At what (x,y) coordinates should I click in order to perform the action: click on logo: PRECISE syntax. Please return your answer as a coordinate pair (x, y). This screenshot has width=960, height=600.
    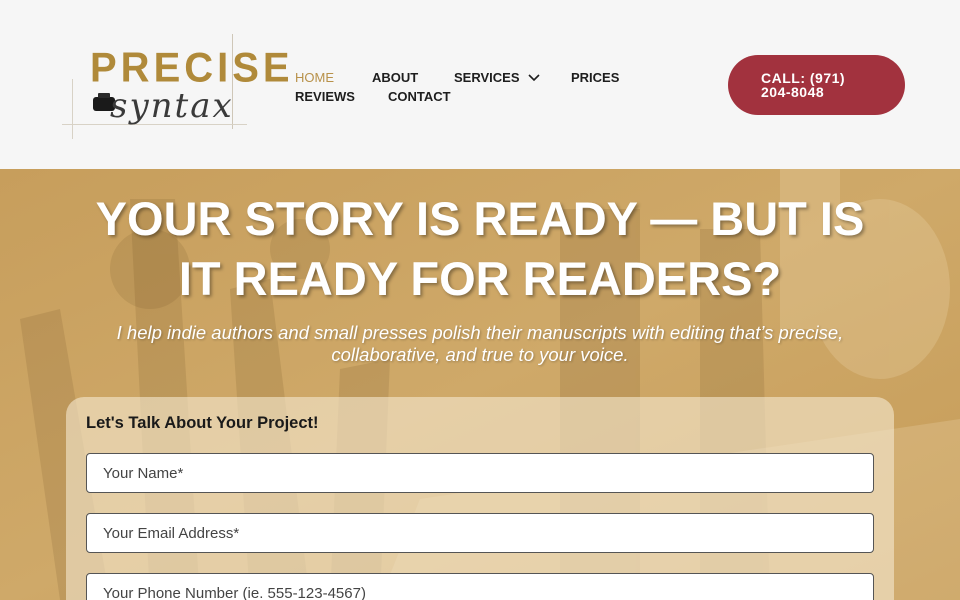
    Looking at the image, I should click on (176, 89).